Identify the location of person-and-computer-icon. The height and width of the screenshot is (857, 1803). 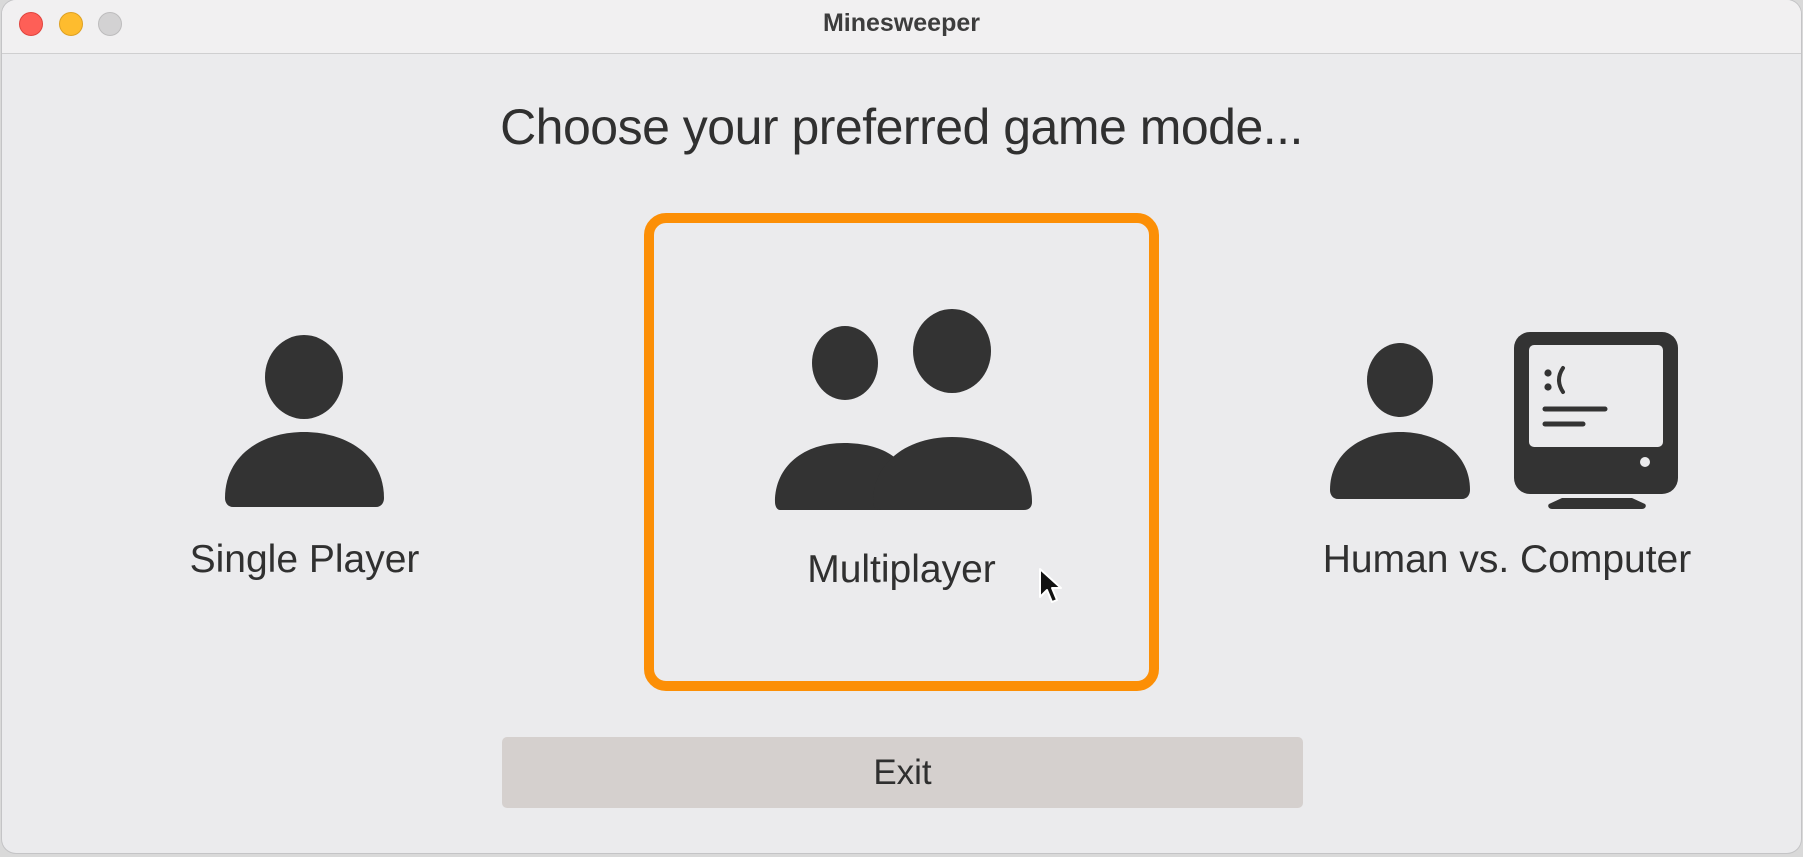
(1504, 420).